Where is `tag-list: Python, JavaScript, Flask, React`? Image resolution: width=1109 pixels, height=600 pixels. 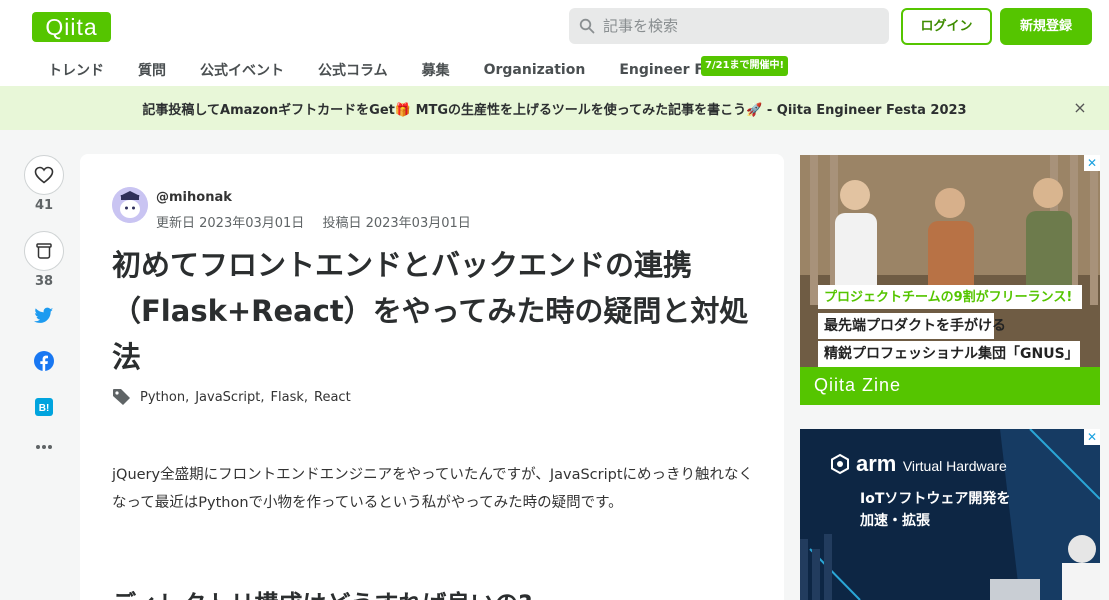 tag-list: Python, JavaScript, Flask, React is located at coordinates (231, 397).